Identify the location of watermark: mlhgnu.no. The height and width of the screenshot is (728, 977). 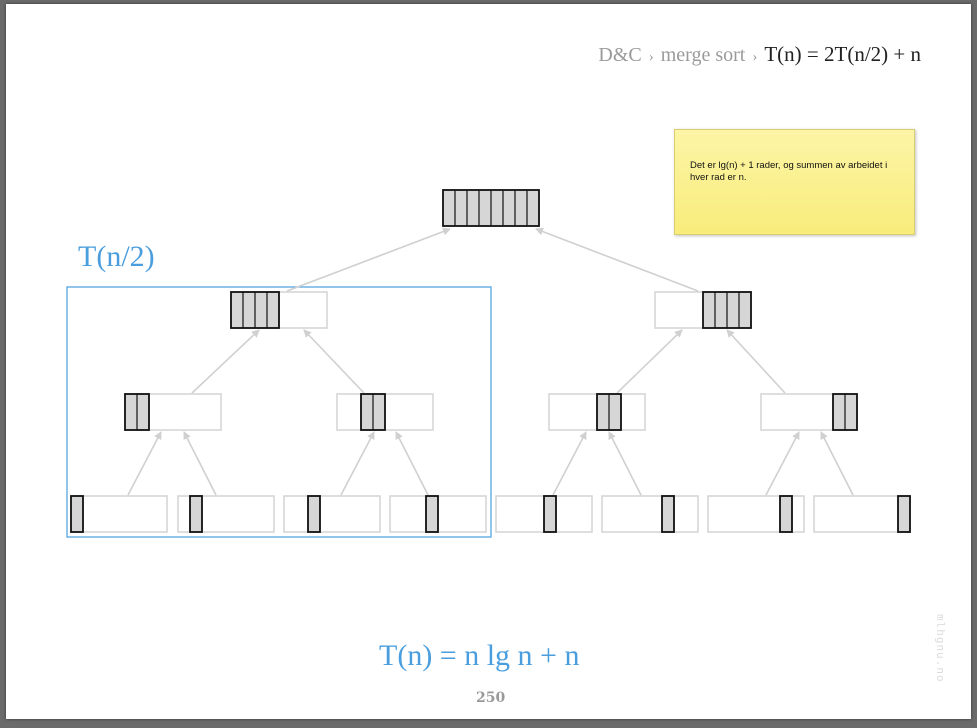
(940, 648).